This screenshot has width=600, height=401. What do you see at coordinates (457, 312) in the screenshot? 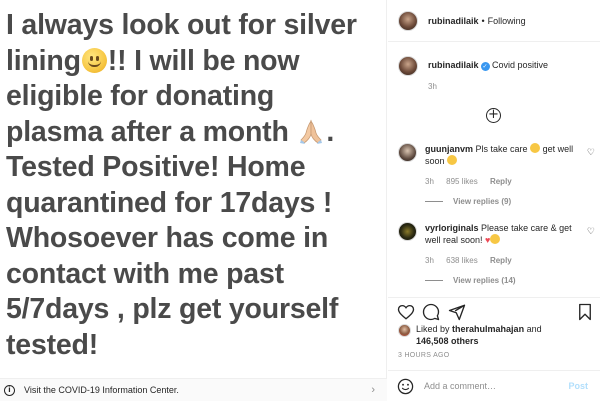
I see `share-icon` at bounding box center [457, 312].